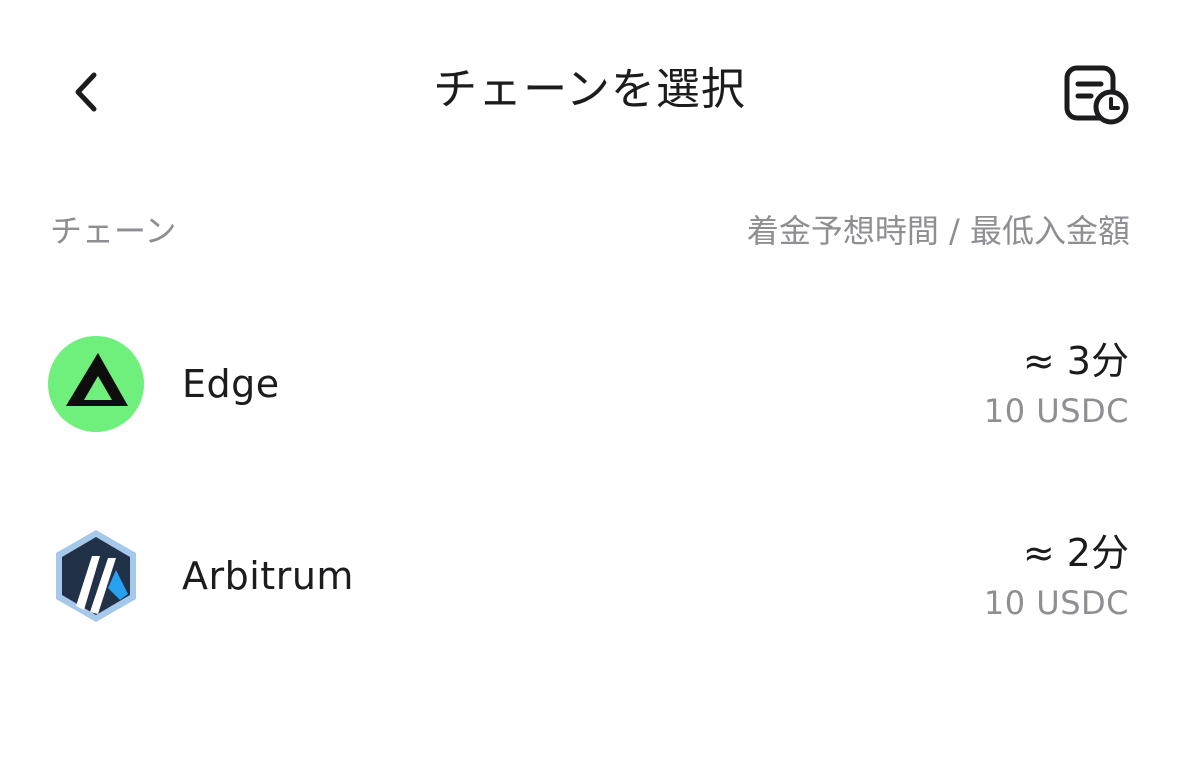 This screenshot has height=763, width=1179. Describe the element at coordinates (96, 576) in the screenshot. I see `arbitrum-logo-icon` at that location.